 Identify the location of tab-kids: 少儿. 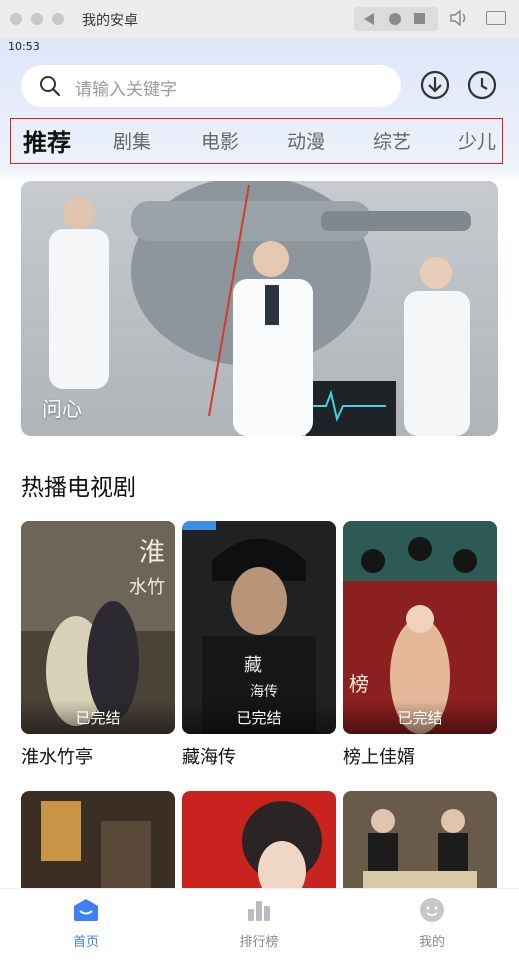
(477, 140).